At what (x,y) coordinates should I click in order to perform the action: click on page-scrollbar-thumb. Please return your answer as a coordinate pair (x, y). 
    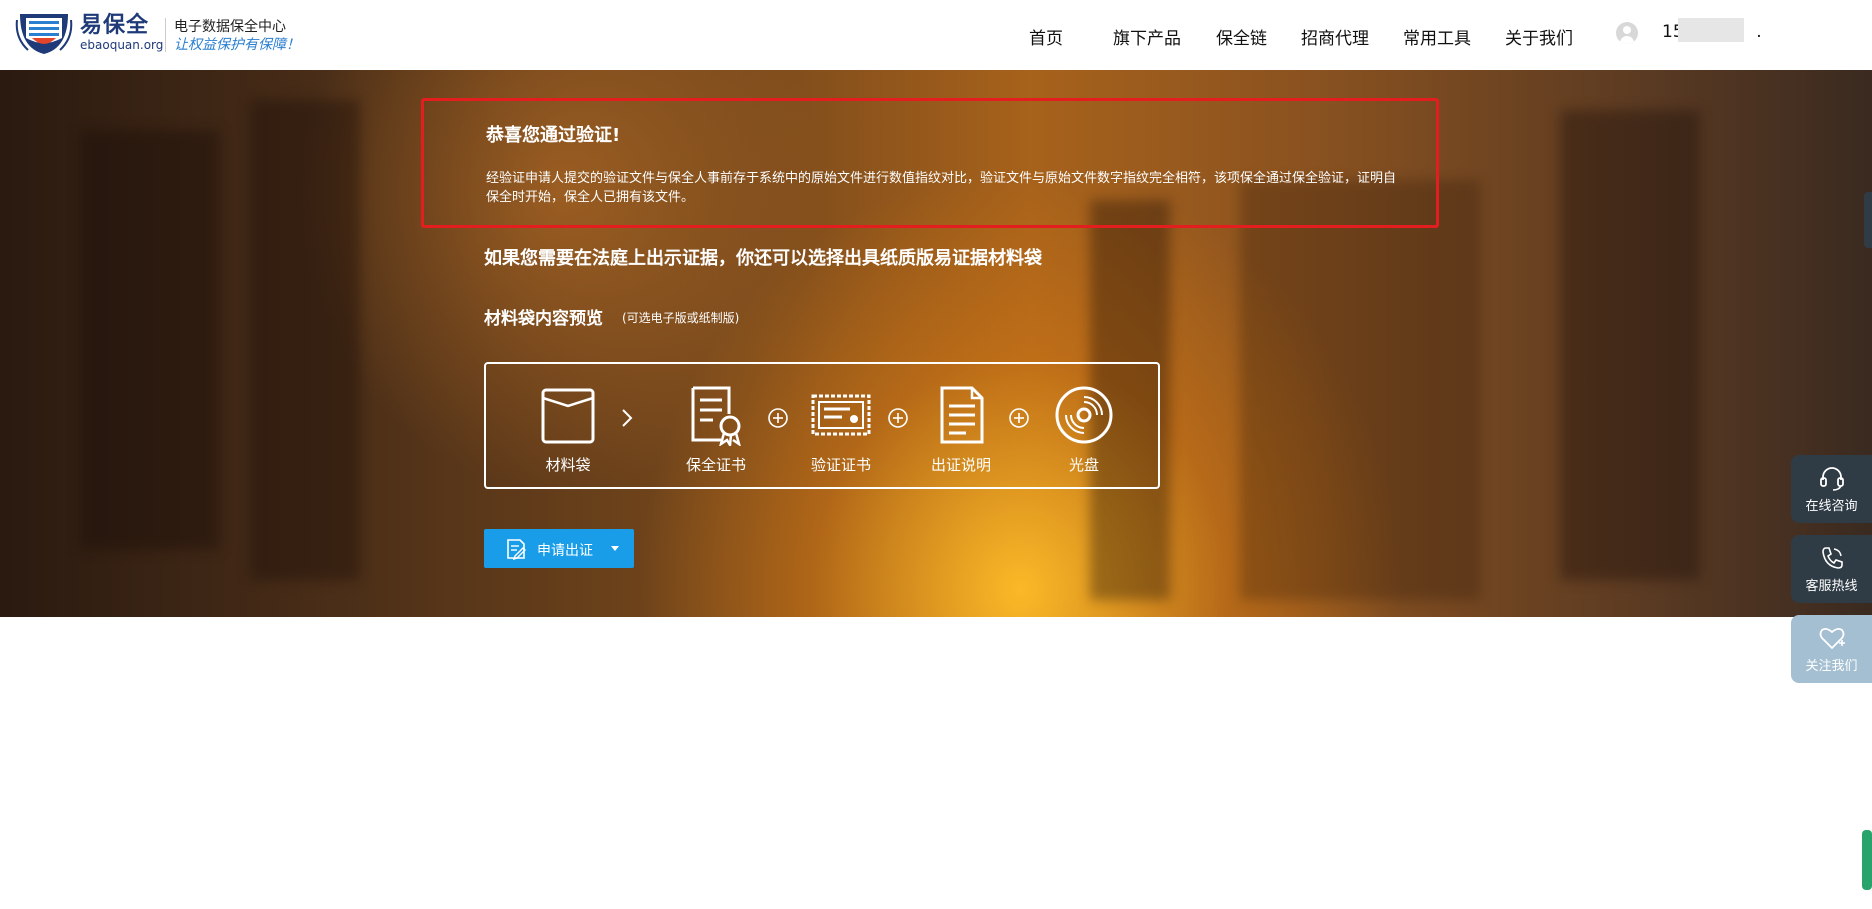
    Looking at the image, I should click on (1867, 860).